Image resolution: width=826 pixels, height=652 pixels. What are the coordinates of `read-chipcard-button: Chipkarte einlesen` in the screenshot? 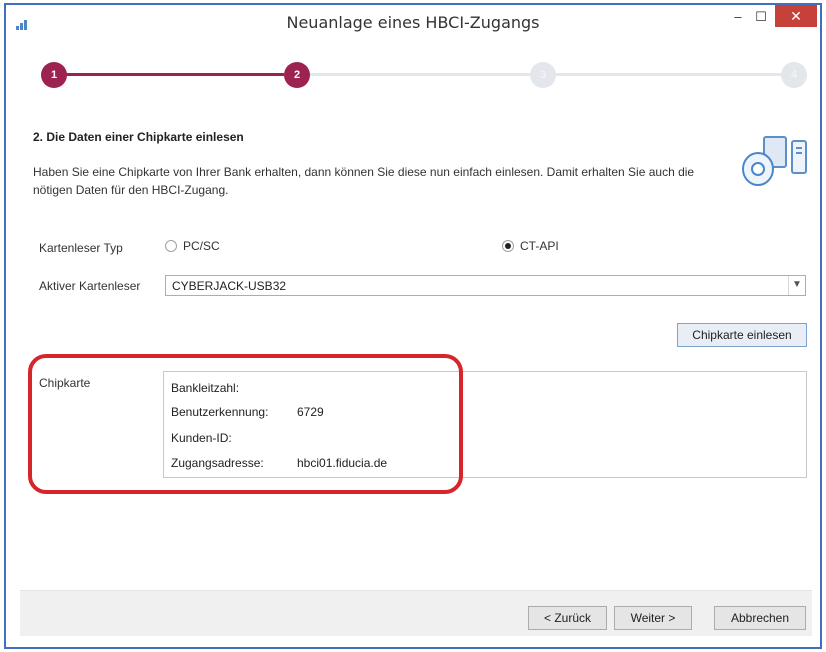 It's located at (742, 335).